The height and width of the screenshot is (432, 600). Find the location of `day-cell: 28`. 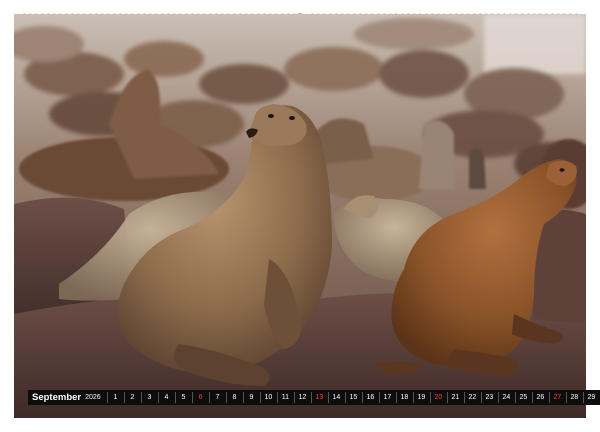

day-cell: 28 is located at coordinates (574, 397).